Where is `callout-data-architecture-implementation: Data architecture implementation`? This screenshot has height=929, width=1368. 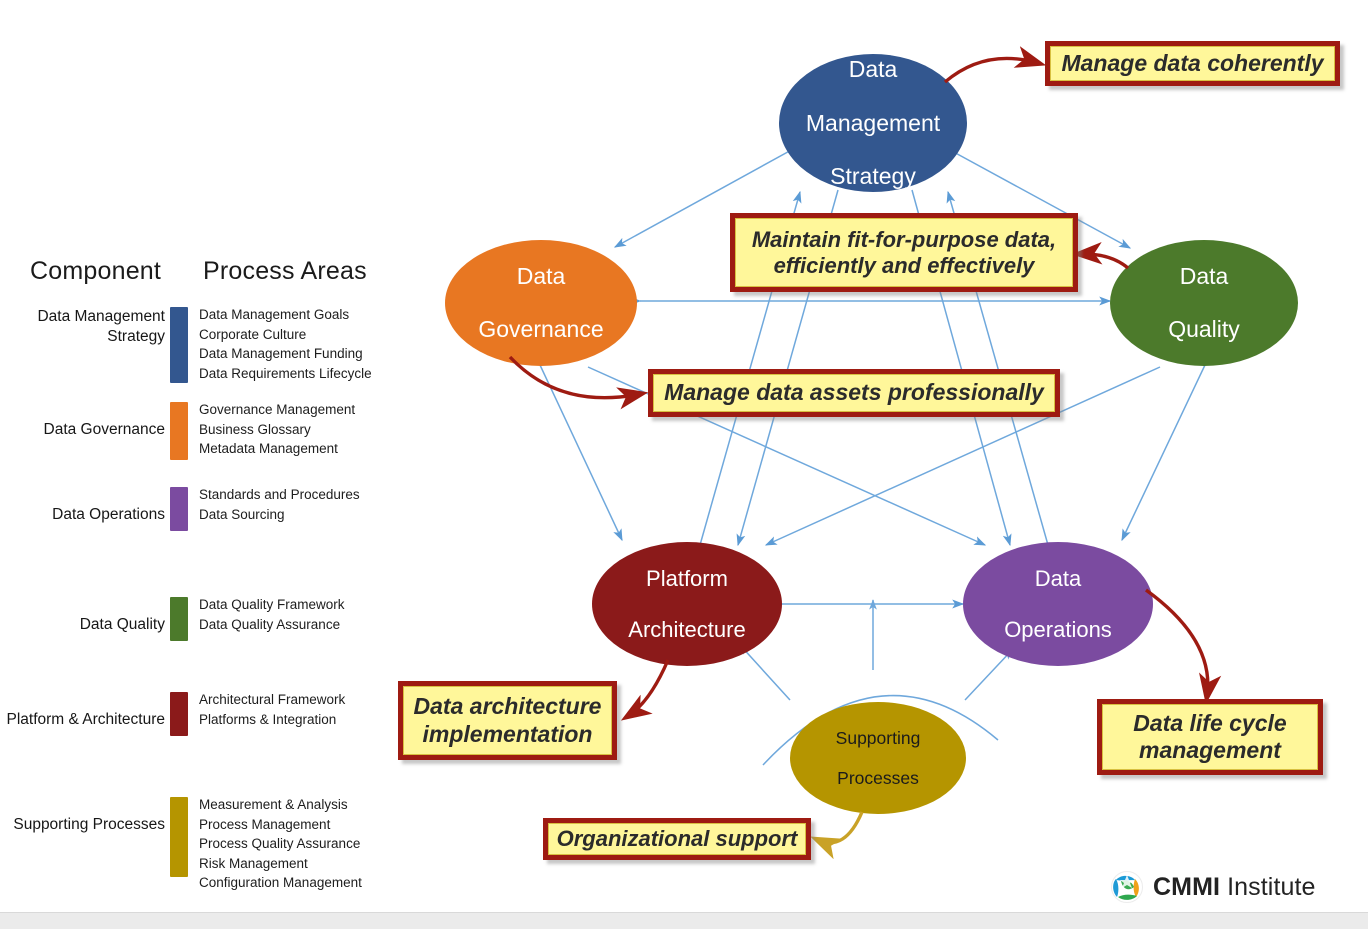
callout-data-architecture-implementation: Data architecture implementation is located at coordinates (507, 720).